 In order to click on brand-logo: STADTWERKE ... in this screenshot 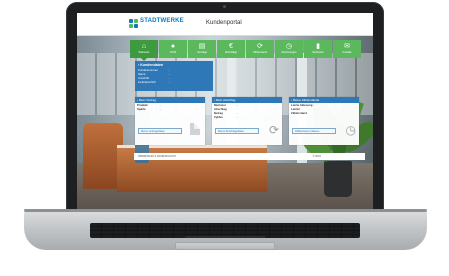, I will do `click(156, 23)`.